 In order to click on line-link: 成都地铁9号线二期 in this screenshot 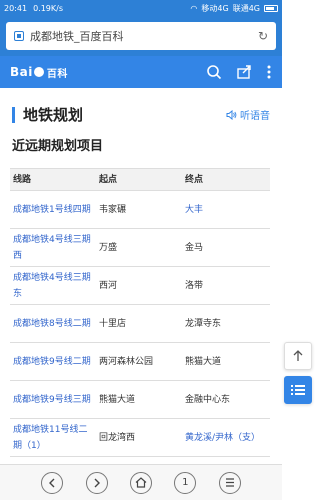, I will do `click(53, 361)`.